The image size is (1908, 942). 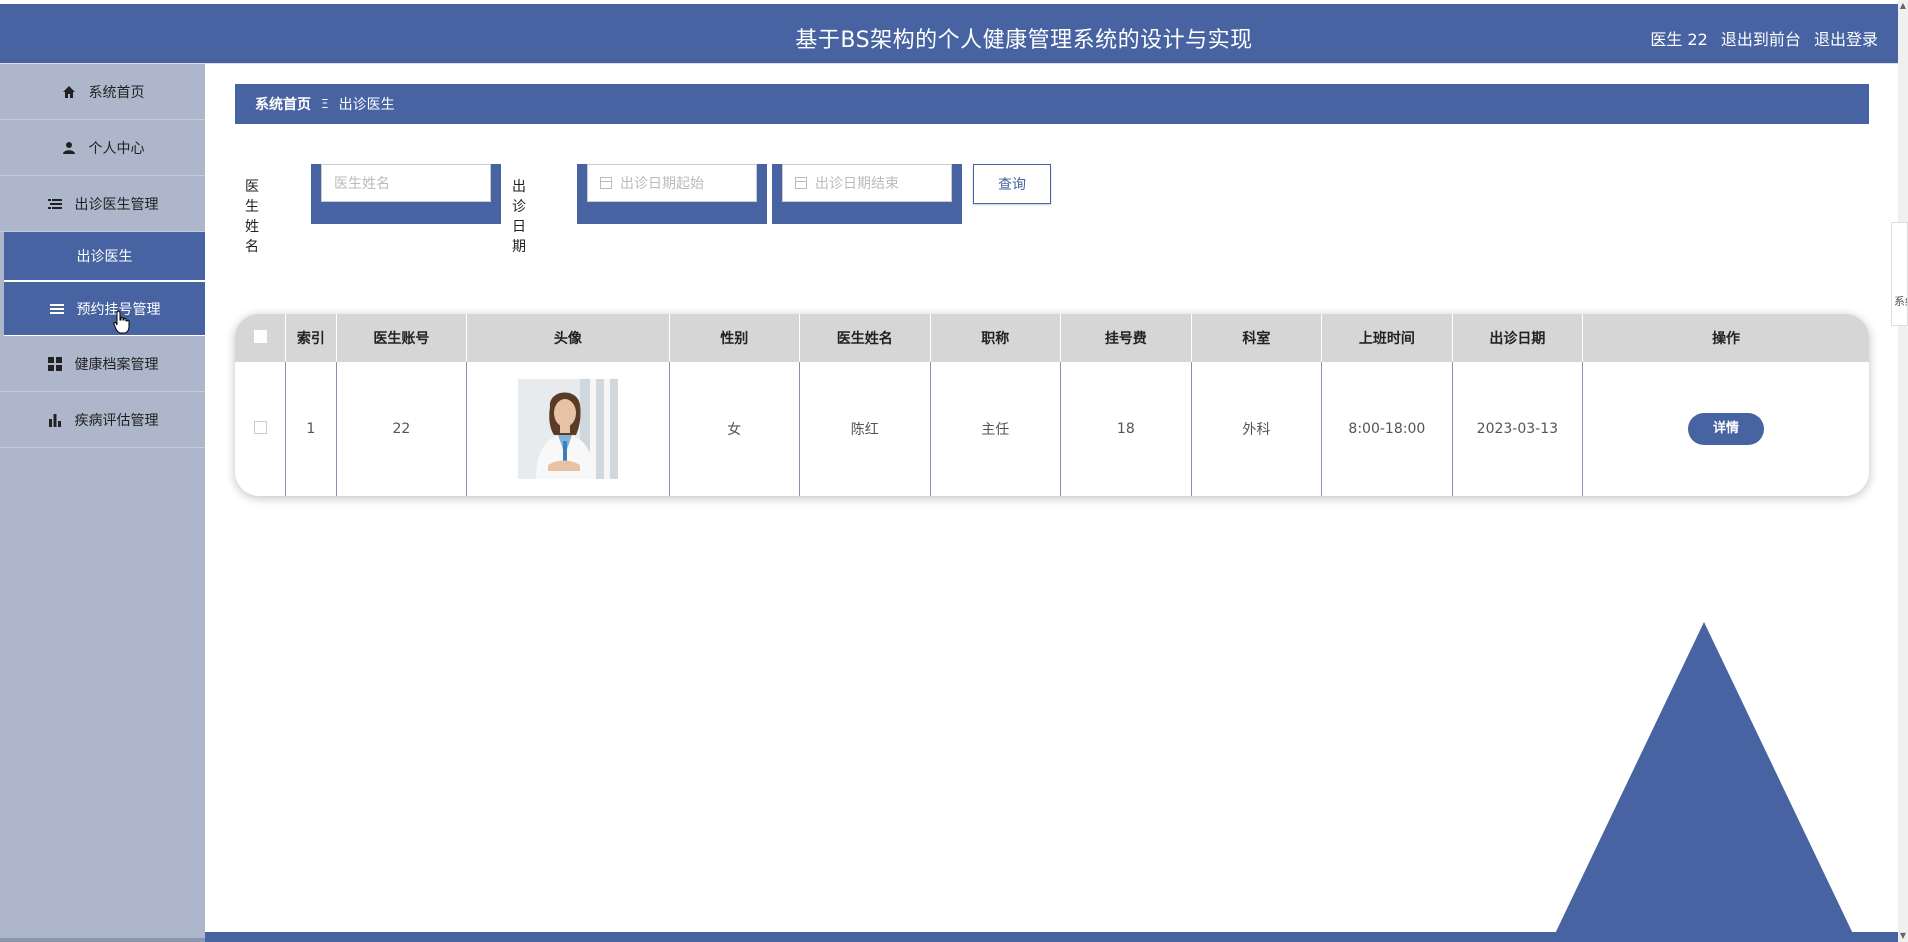 What do you see at coordinates (568, 338) in the screenshot?
I see `column-header: 头像` at bounding box center [568, 338].